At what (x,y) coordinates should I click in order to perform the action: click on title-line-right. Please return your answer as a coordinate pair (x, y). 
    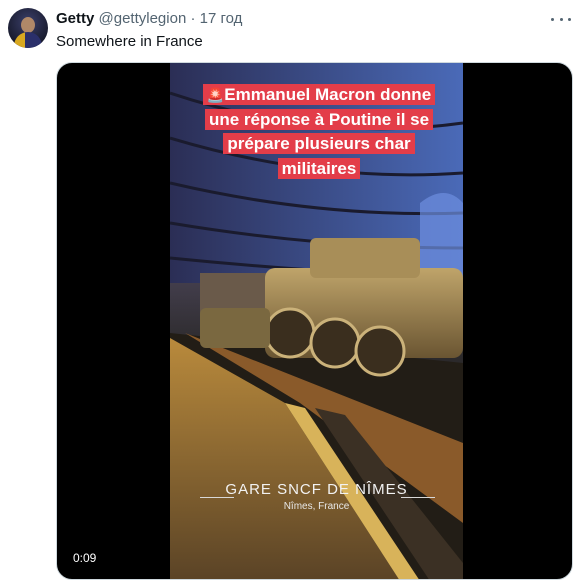
    Looking at the image, I should click on (418, 497).